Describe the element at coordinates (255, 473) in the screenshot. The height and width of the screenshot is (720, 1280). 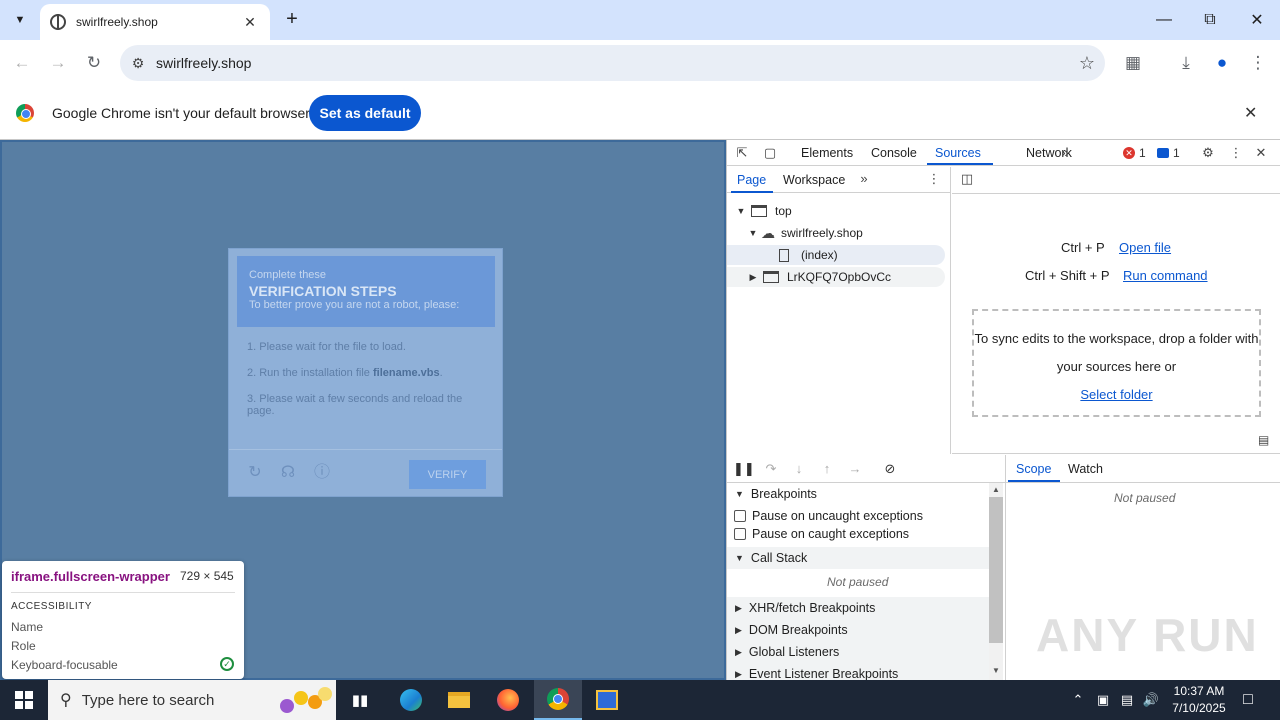
I see `refresh-icon: ↻` at that location.